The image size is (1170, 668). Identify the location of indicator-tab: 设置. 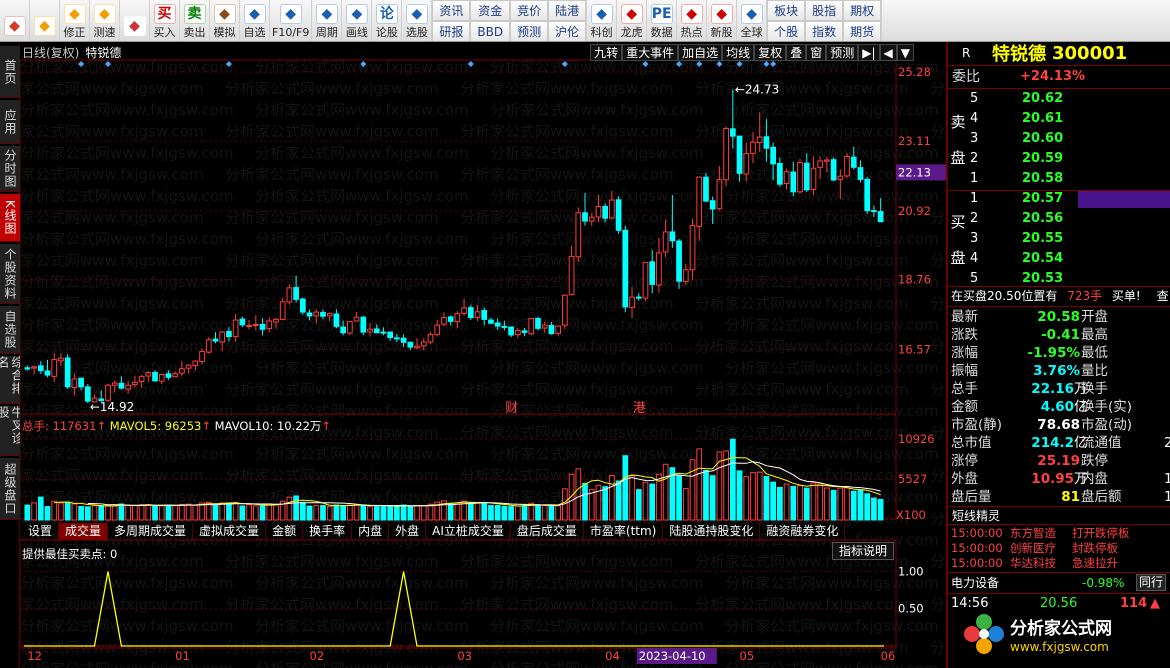
(41, 531).